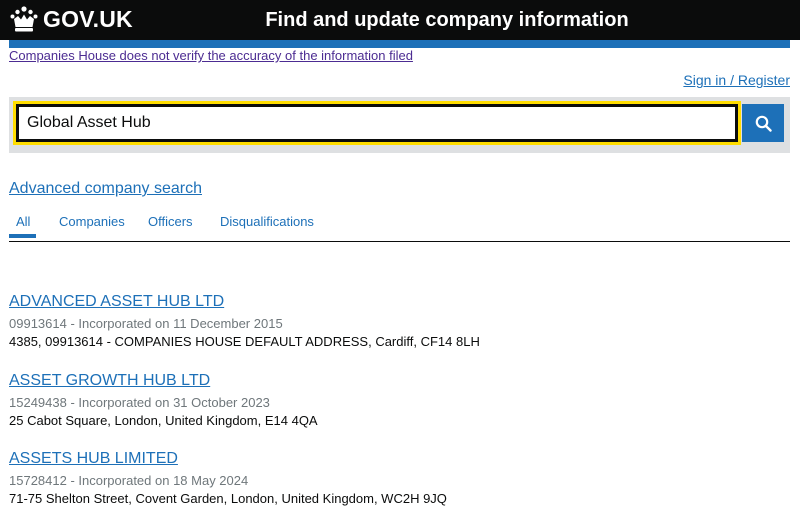 This screenshot has height=520, width=800. Describe the element at coordinates (736, 80) in the screenshot. I see `sign-in-register-link: Sign in / Register` at that location.